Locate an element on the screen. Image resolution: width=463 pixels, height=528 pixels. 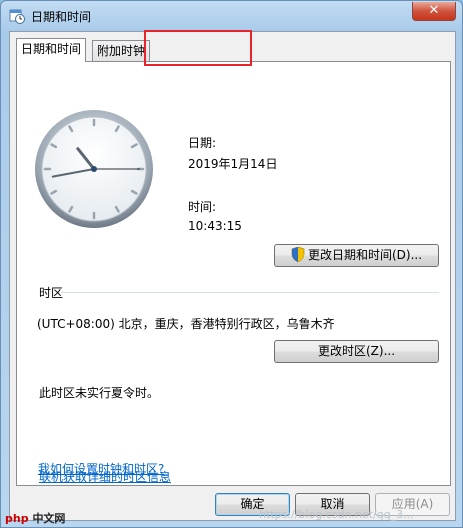
watermark-logo: php 中文网 is located at coordinates (35, 518).